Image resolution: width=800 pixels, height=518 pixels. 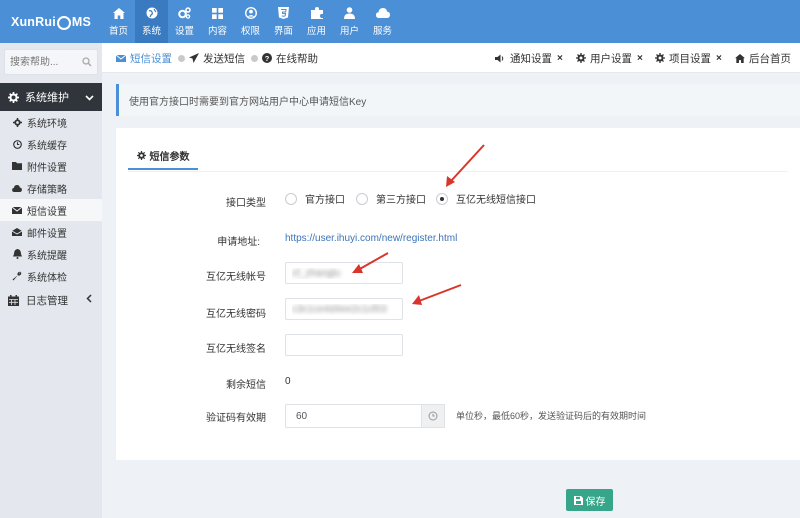 What do you see at coordinates (47, 146) in the screenshot?
I see `sidebar-item-label: 系统缓存` at bounding box center [47, 146].